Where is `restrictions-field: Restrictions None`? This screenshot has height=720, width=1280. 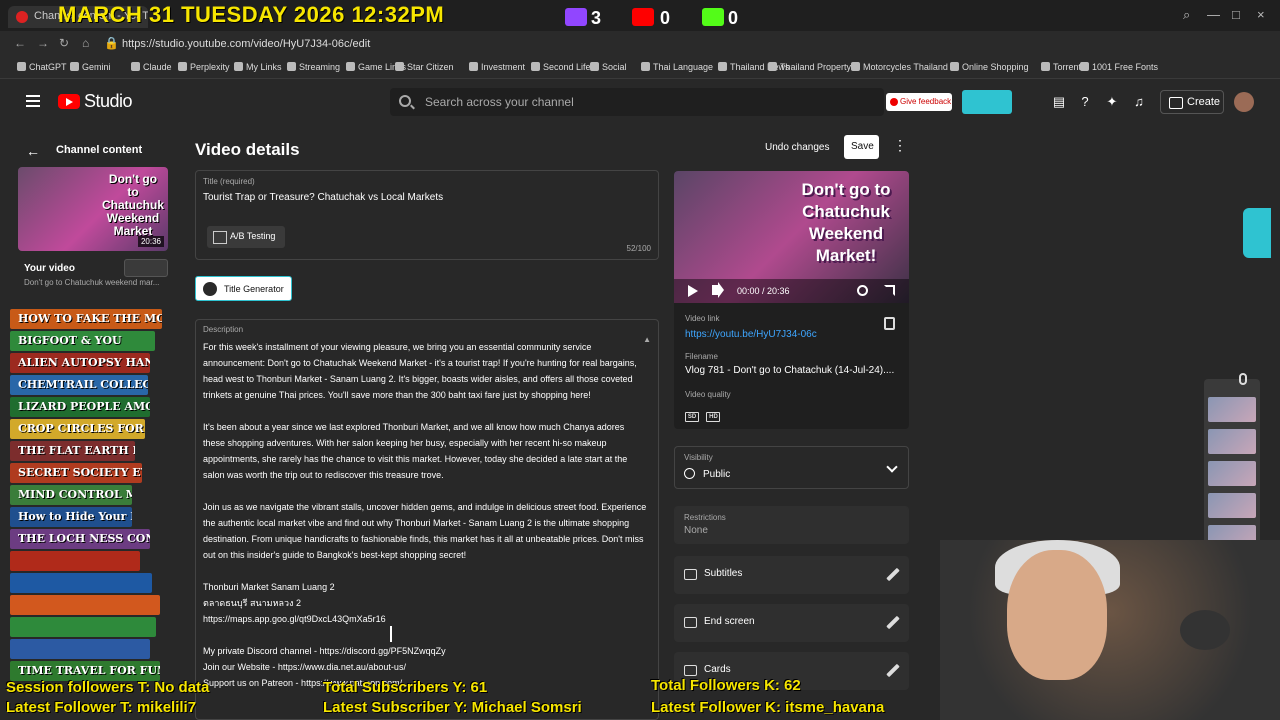
restrictions-field: Restrictions None is located at coordinates (791, 525).